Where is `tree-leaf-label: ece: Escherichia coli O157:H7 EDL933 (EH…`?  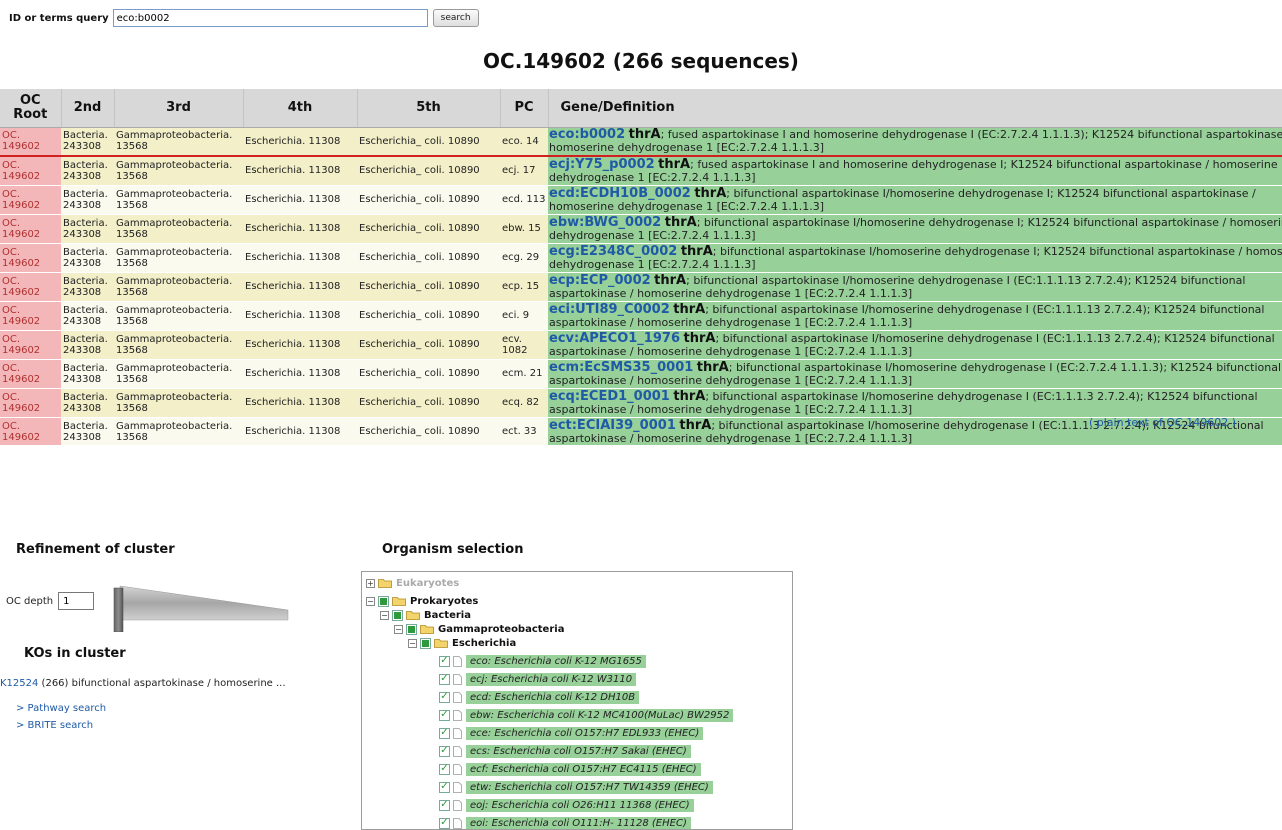
tree-leaf-label: ece: Escherichia coli O157:H7 EDL933 (EH… is located at coordinates (585, 733).